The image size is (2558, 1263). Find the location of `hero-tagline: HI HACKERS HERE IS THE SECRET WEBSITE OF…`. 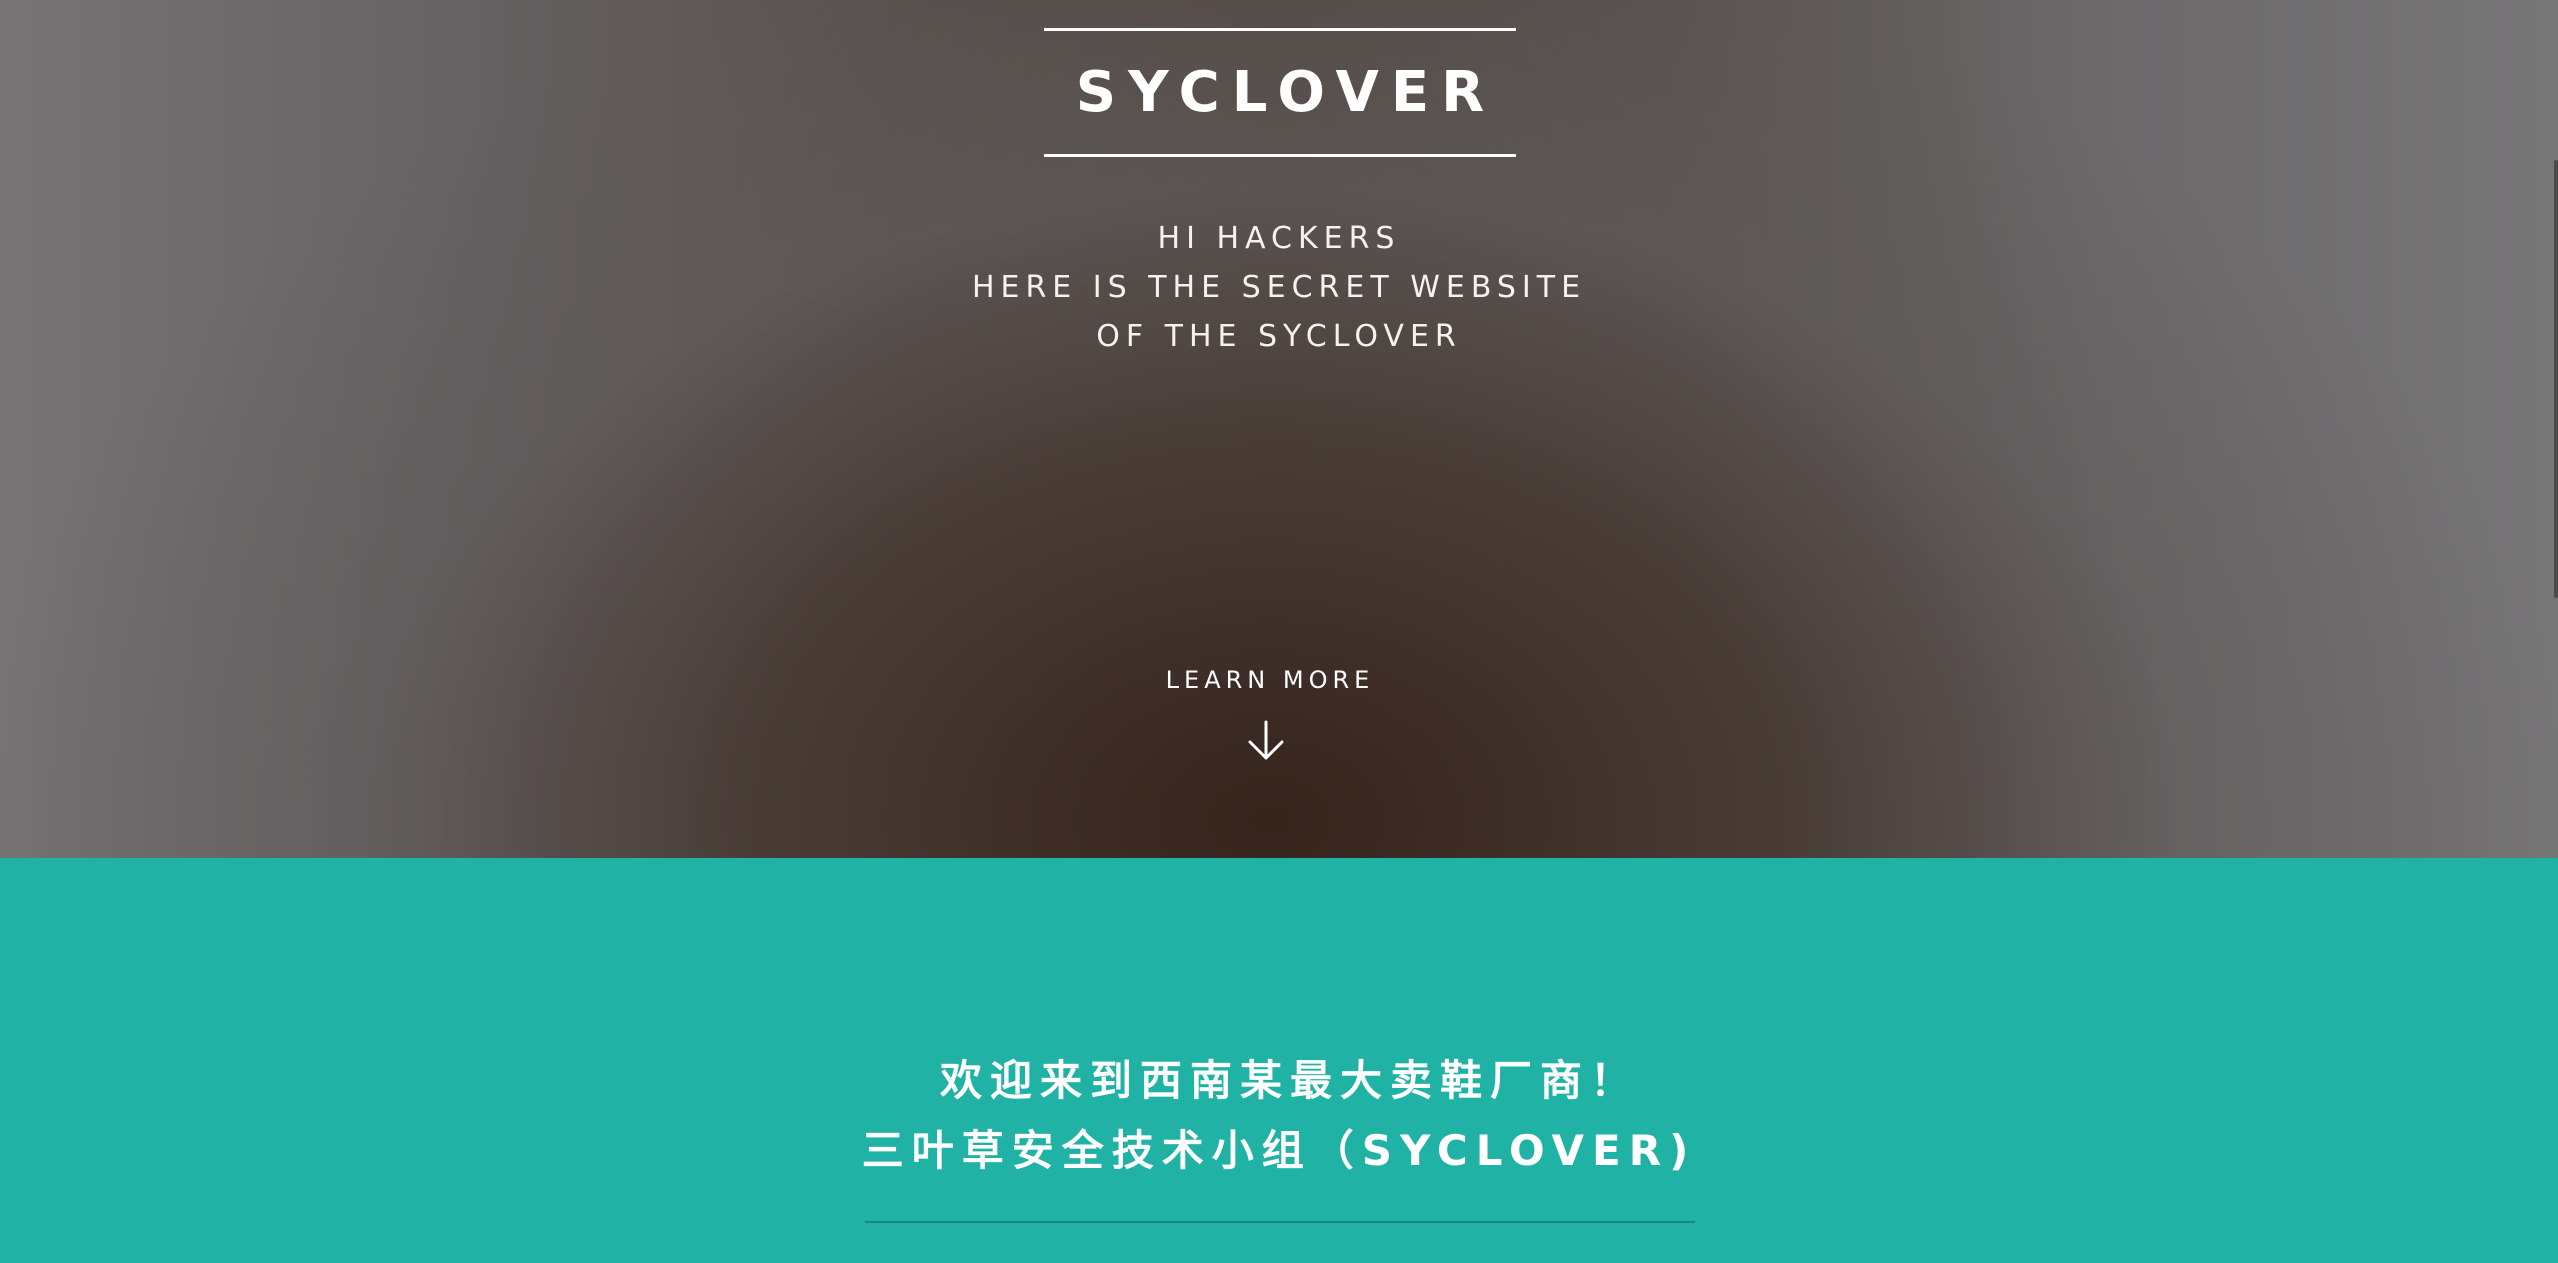

hero-tagline: HI HACKERS HERE IS THE SECRET WEBSITE OF… is located at coordinates (1279, 287).